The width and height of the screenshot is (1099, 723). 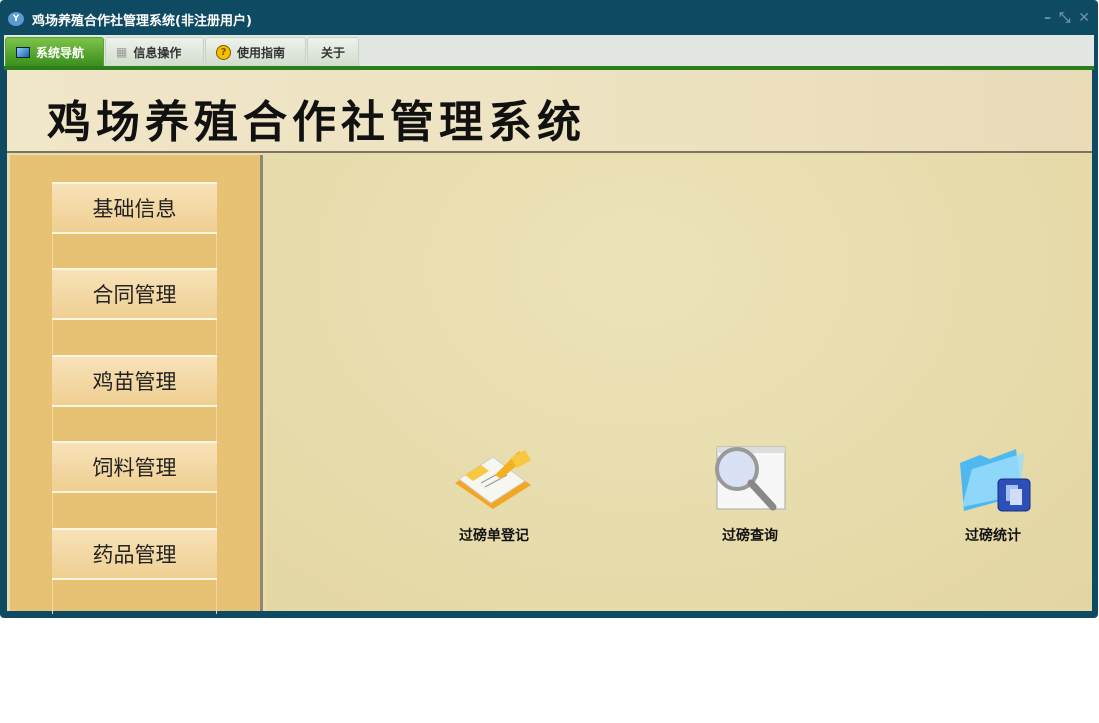 I want to click on folder-icon, so click(x=995, y=480).